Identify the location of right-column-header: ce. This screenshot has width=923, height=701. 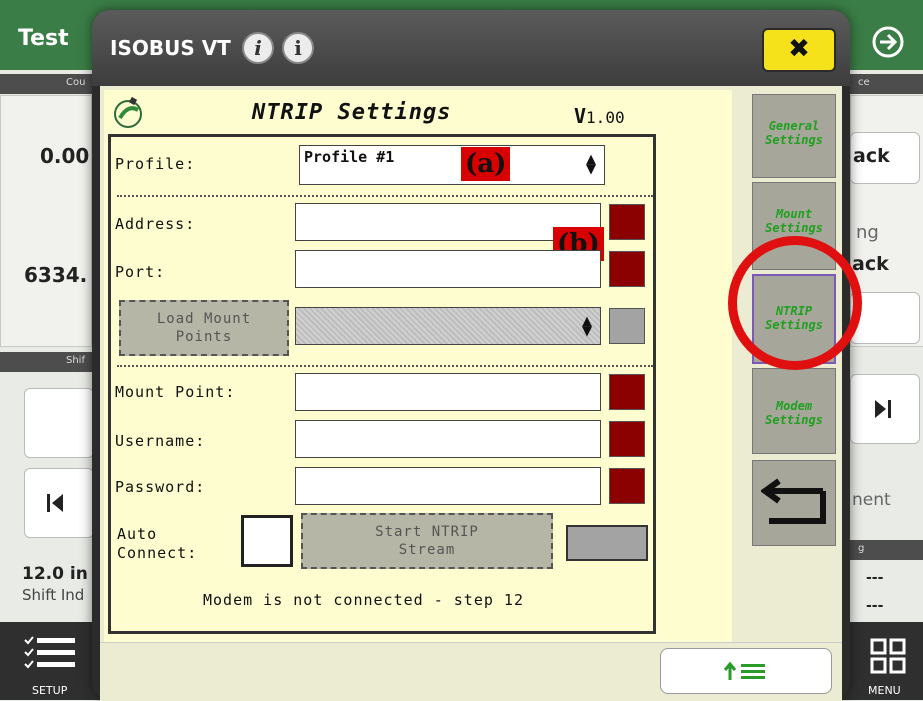
(886, 84).